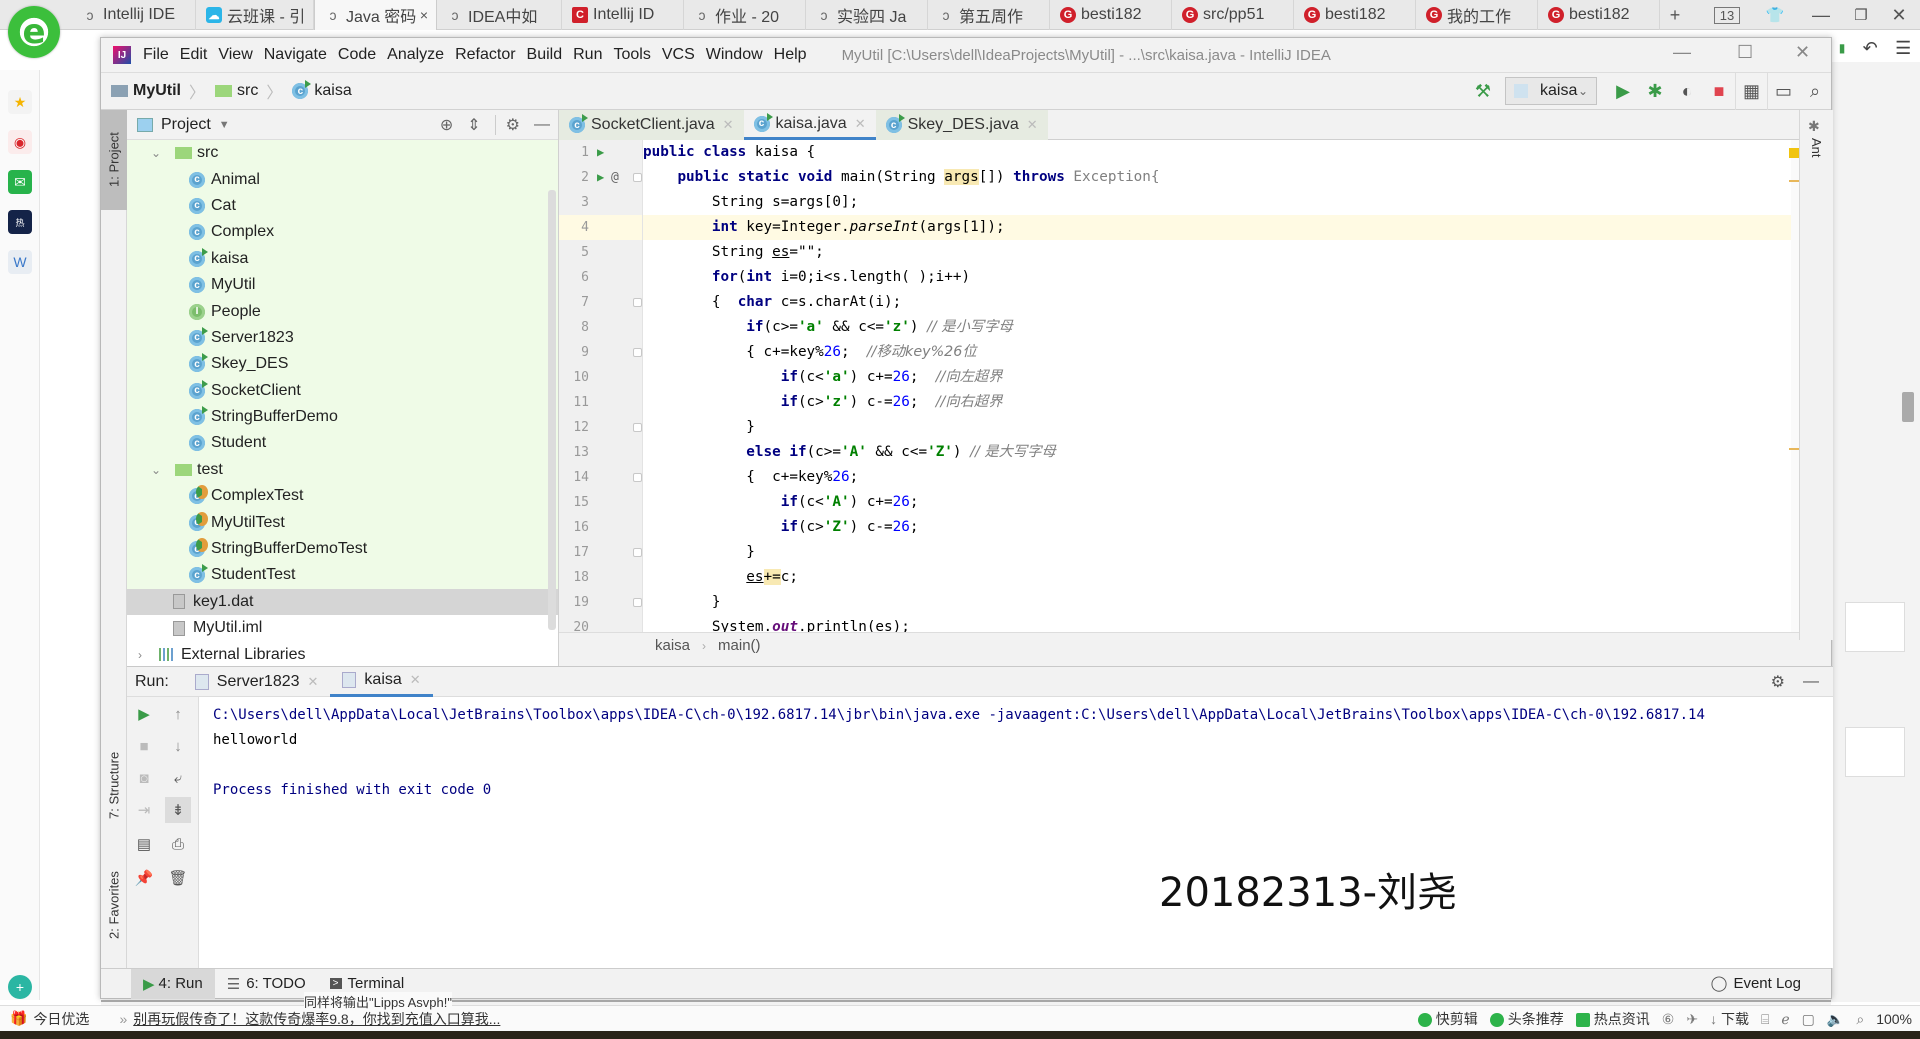 The width and height of the screenshot is (1920, 1039). What do you see at coordinates (446, 125) in the screenshot?
I see `locate-target-icon: ⊕` at bounding box center [446, 125].